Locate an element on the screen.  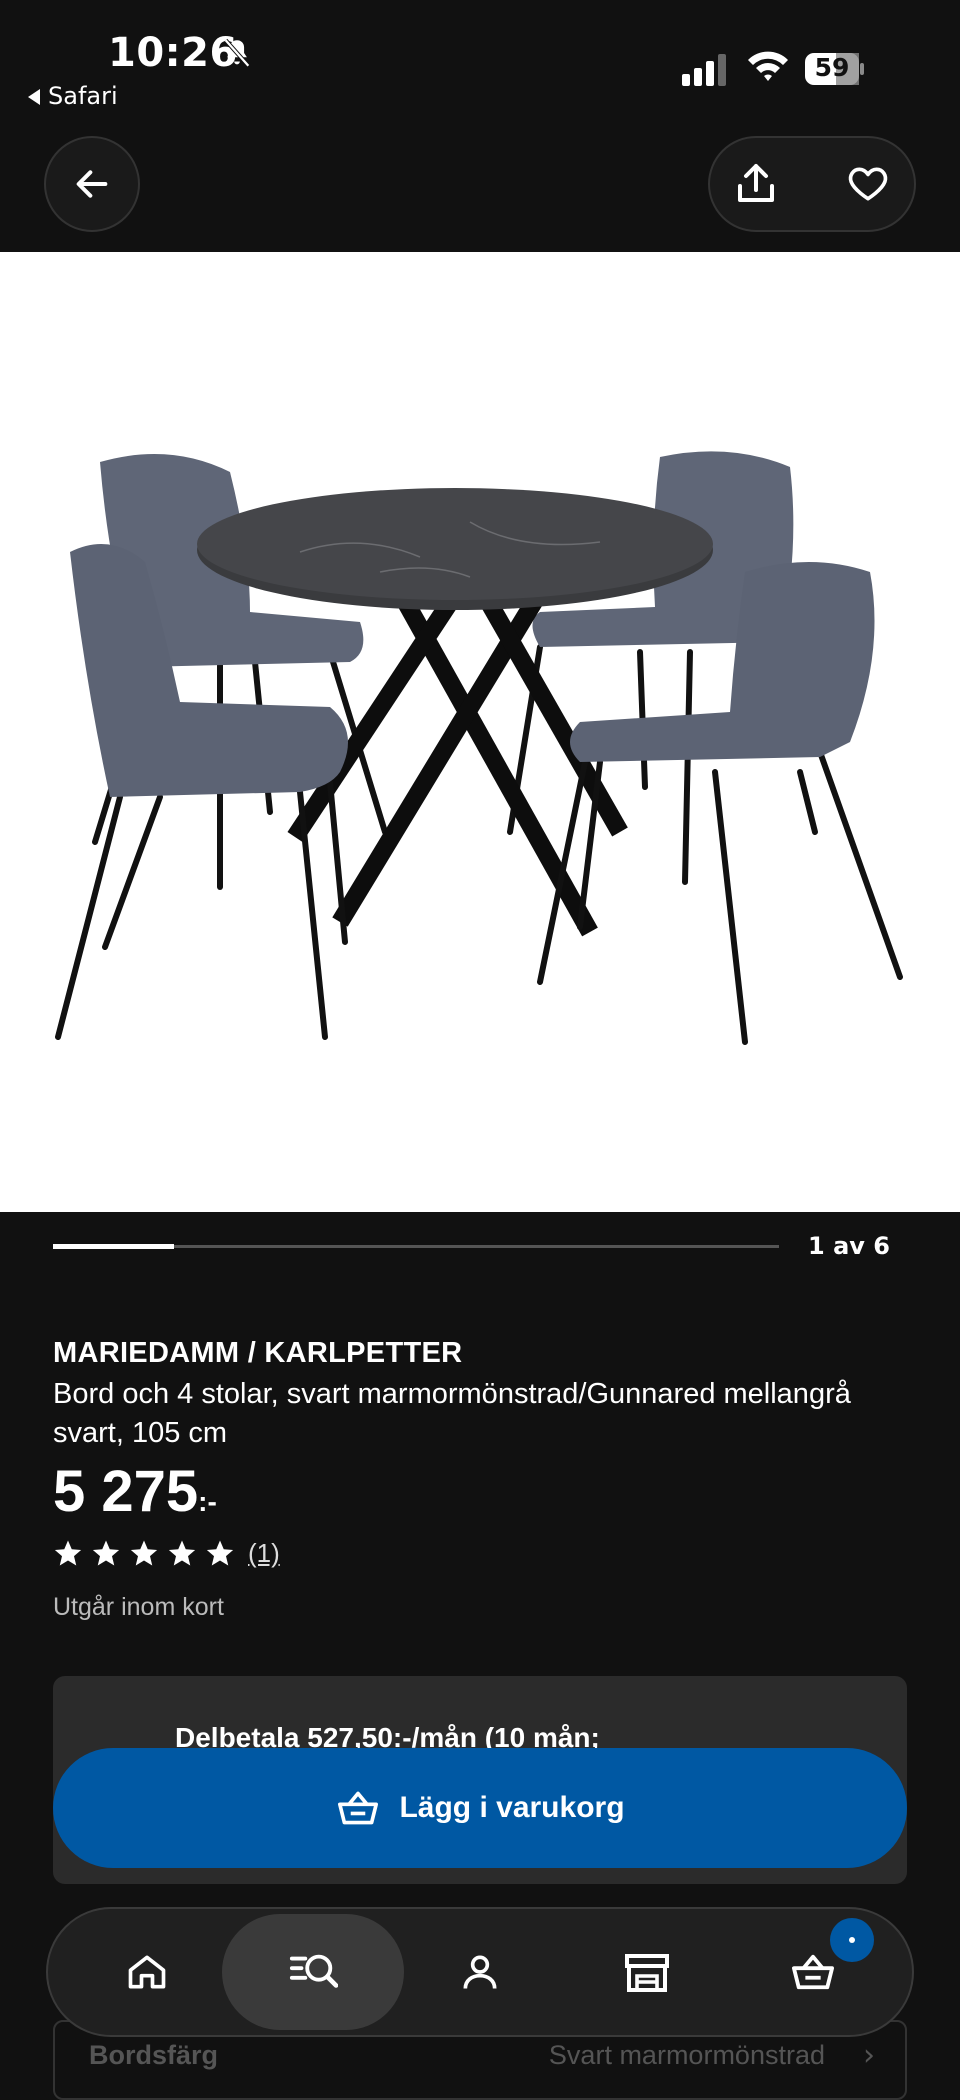
tab-profile is located at coordinates (480, 1972).